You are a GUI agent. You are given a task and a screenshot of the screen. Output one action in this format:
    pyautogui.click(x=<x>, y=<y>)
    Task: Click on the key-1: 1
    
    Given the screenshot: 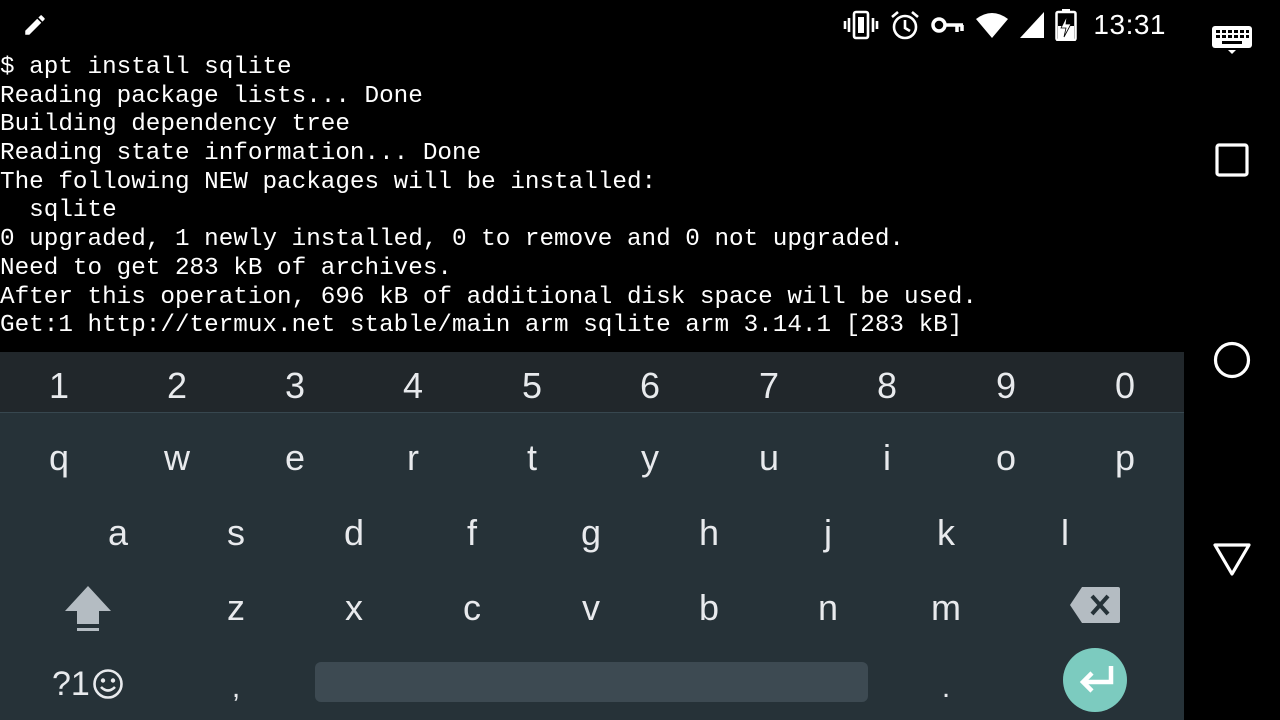 What is the action you would take?
    pyautogui.click(x=59, y=386)
    